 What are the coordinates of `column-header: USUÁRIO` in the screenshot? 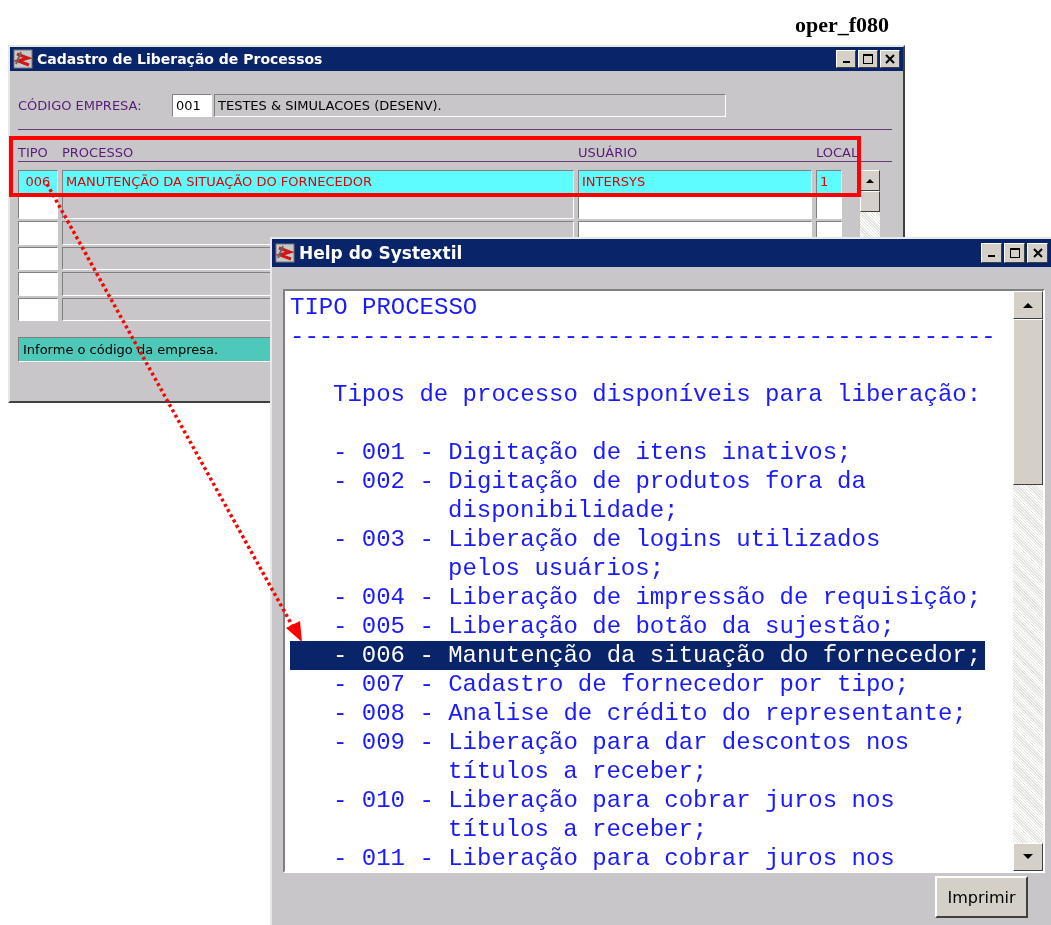 It's located at (608, 152).